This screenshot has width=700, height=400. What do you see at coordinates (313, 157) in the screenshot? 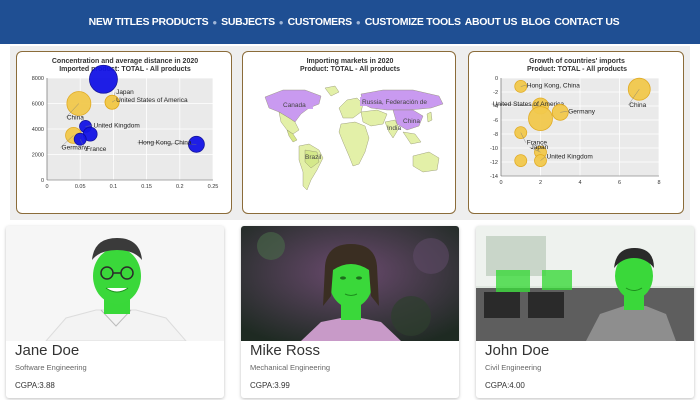
I see `map-label-brazil: Brazil` at bounding box center [313, 157].